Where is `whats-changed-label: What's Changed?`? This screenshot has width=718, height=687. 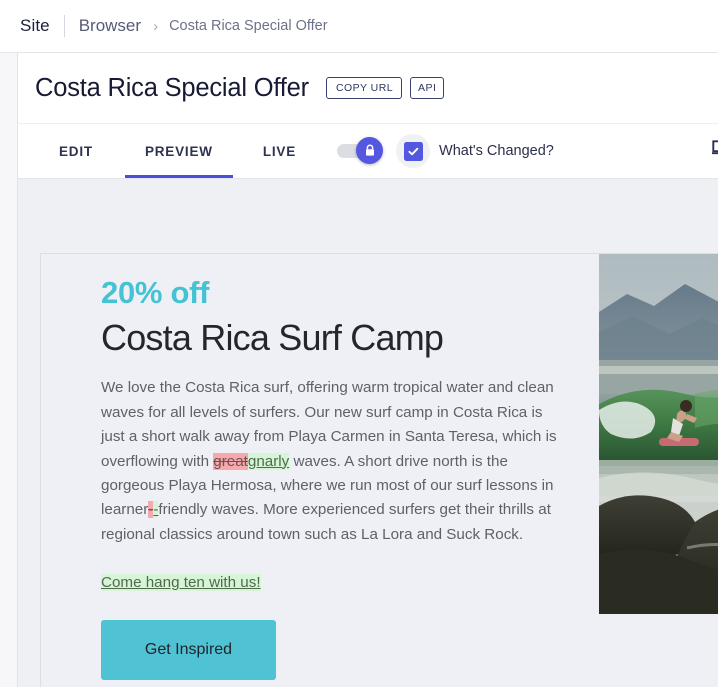
whats-changed-label: What's Changed? is located at coordinates (496, 151).